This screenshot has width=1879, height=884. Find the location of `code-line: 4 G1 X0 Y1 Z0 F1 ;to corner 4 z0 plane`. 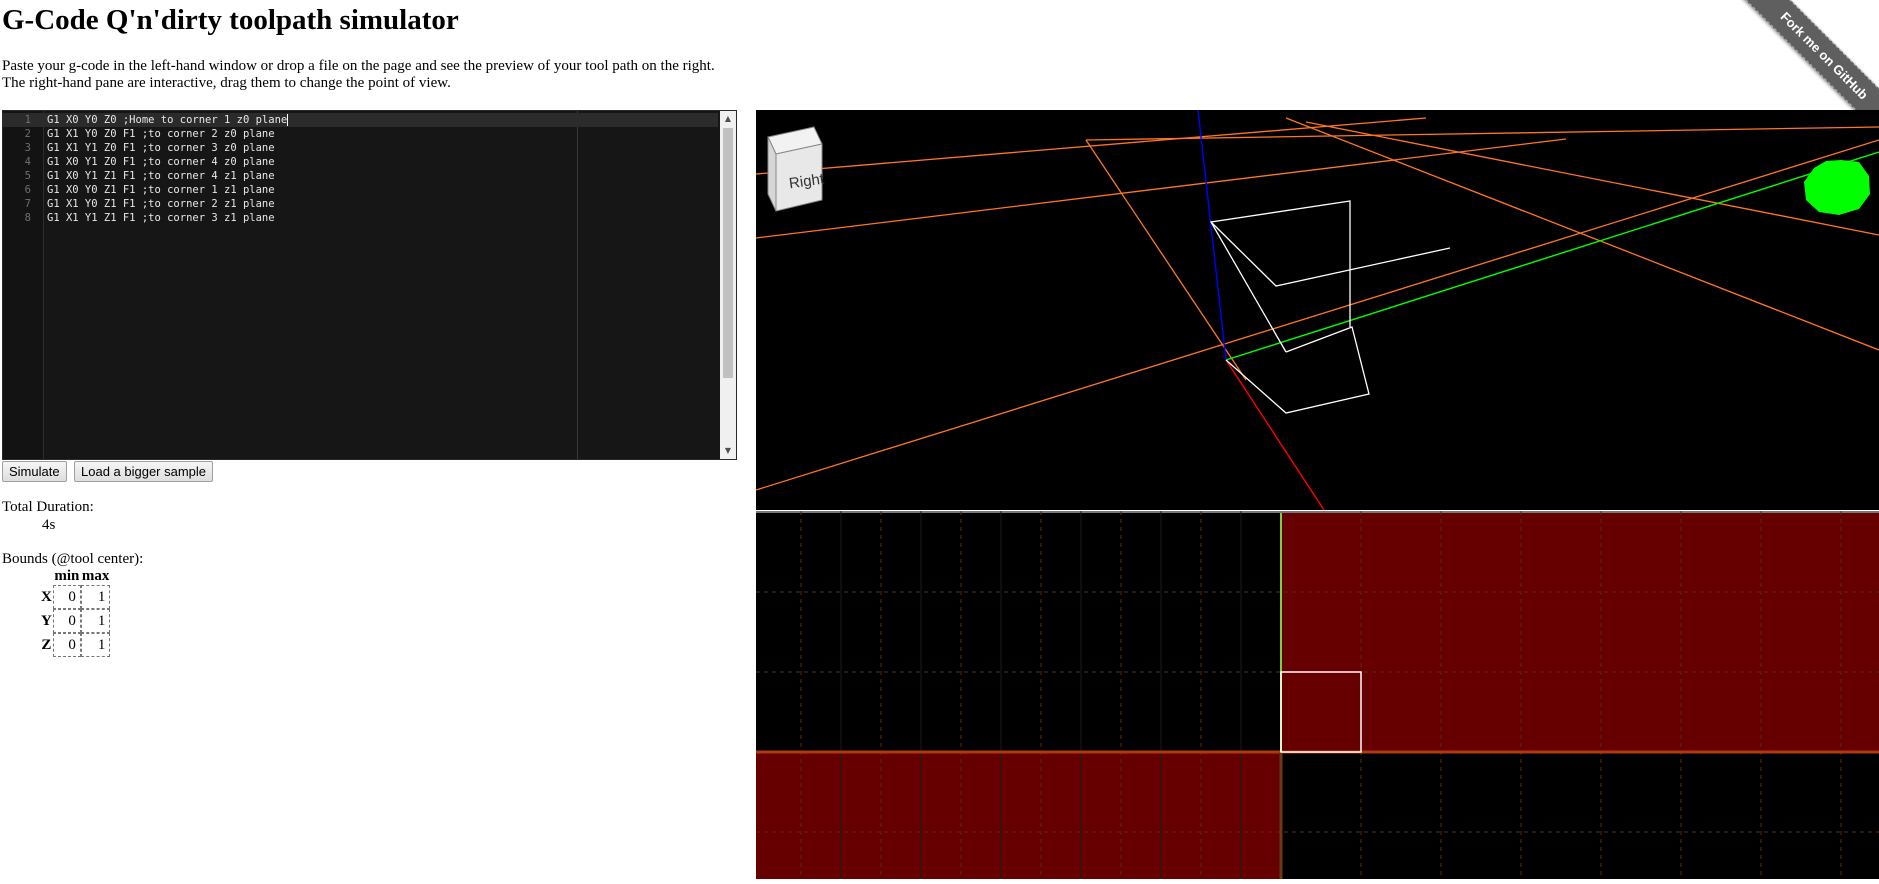

code-line: 4 G1 X0 Y1 Z0 F1 ;to corner 4 z0 plane is located at coordinates (360, 162).